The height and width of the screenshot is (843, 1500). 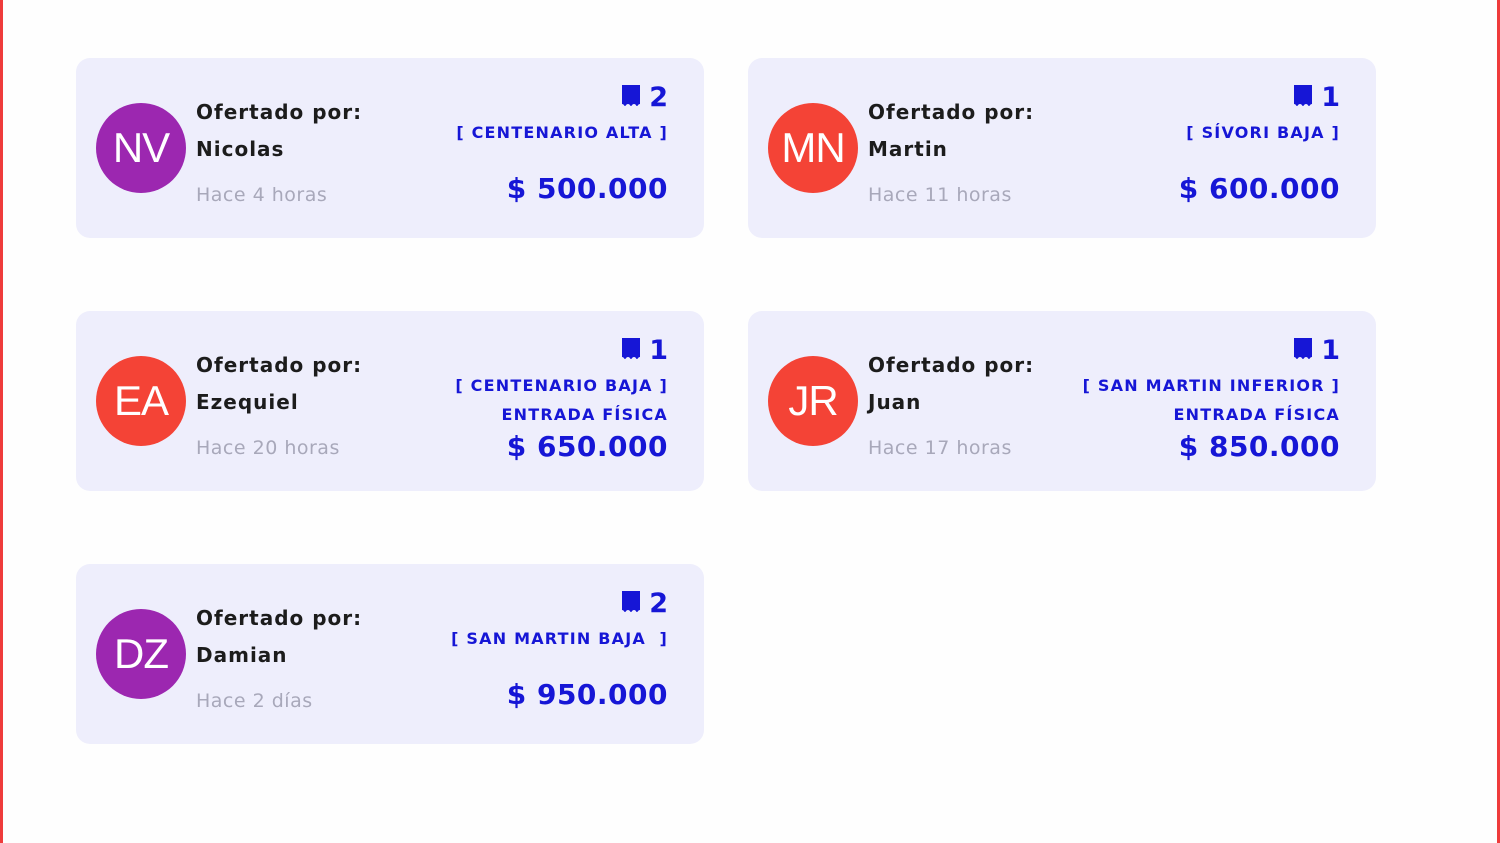 I want to click on user-name: Damian, so click(x=242, y=655).